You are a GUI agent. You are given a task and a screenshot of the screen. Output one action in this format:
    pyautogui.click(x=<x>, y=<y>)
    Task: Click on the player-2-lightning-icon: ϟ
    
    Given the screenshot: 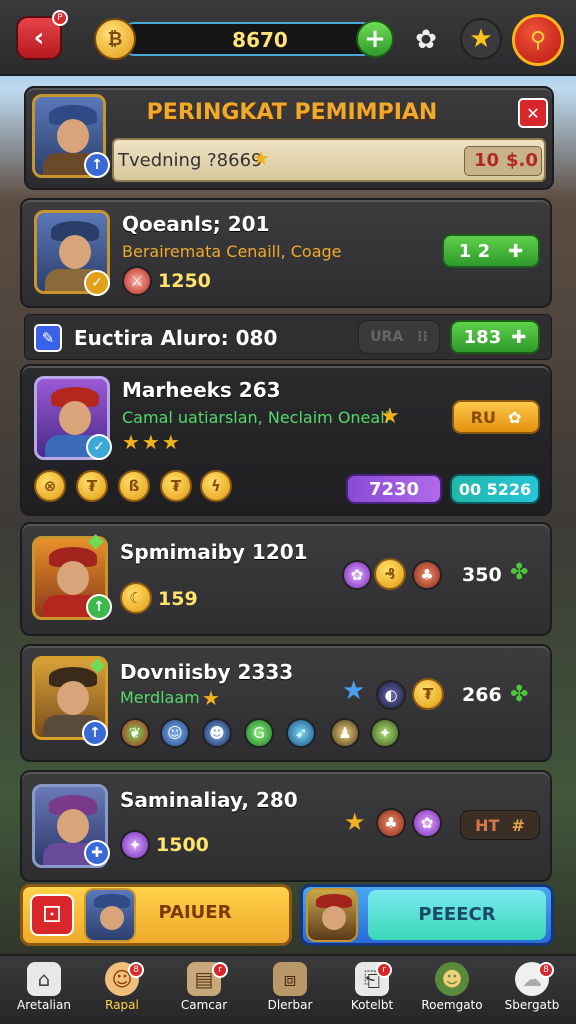 What is the action you would take?
    pyautogui.click(x=216, y=486)
    